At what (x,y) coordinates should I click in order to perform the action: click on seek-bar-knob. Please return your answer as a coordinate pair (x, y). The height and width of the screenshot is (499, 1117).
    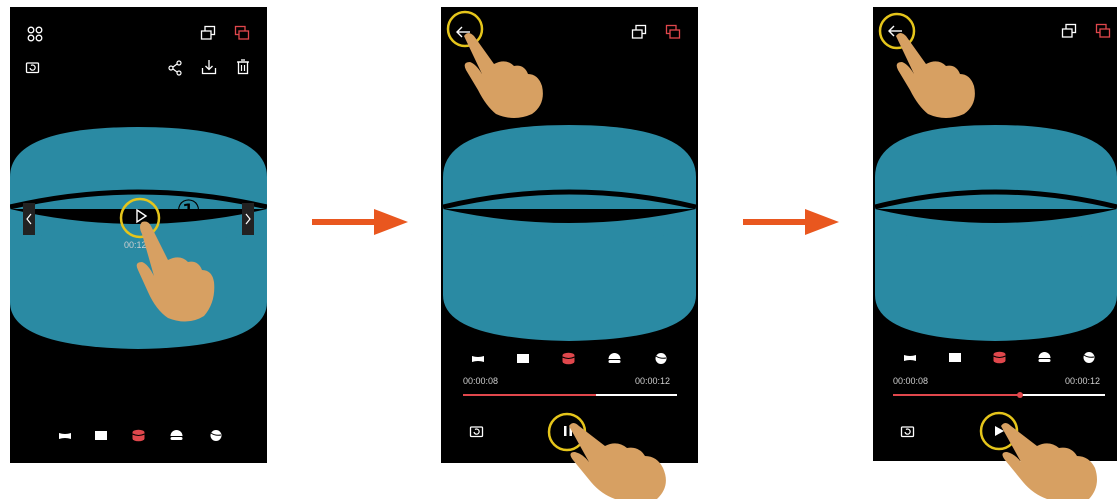
    Looking at the image, I should click on (1020, 395).